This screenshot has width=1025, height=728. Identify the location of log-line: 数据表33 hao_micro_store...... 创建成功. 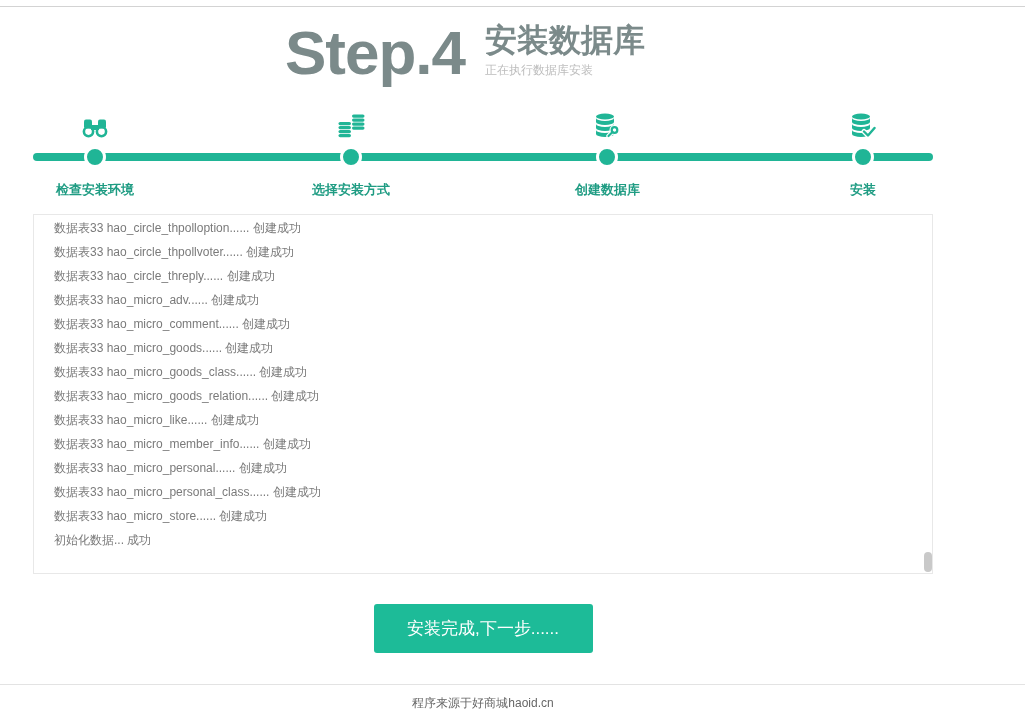
(161, 516).